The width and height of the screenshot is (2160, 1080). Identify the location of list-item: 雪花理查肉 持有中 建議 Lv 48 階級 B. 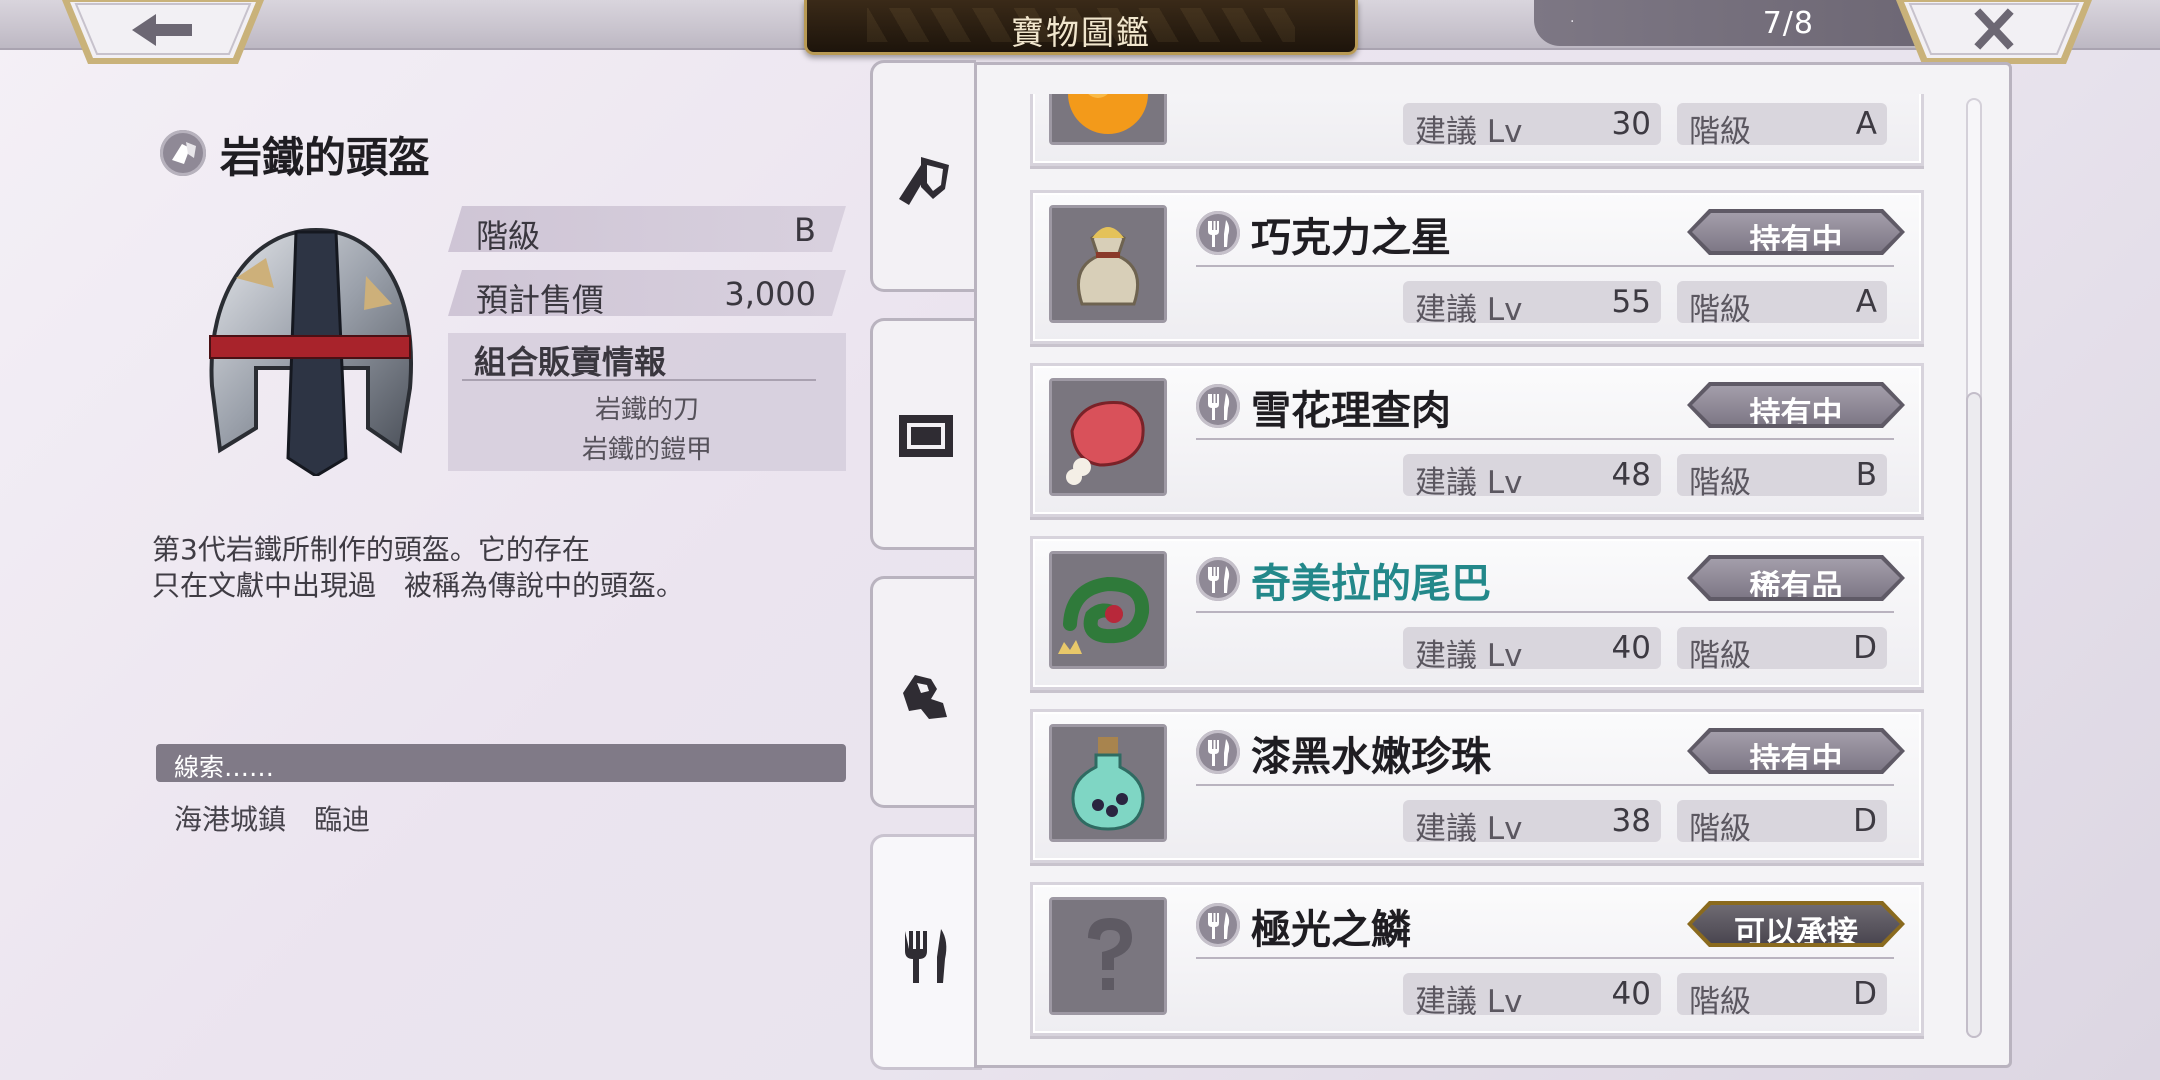
(1477, 440).